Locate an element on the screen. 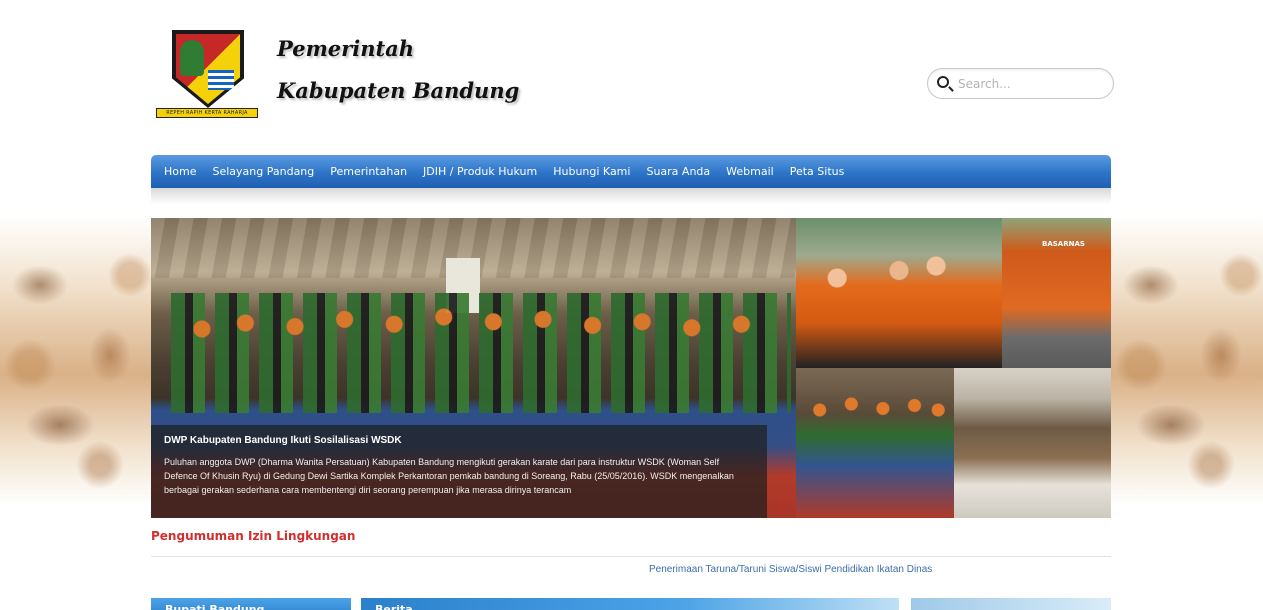 This screenshot has height=610, width=1263. nav-peta-situs: Peta Situs is located at coordinates (817, 171).